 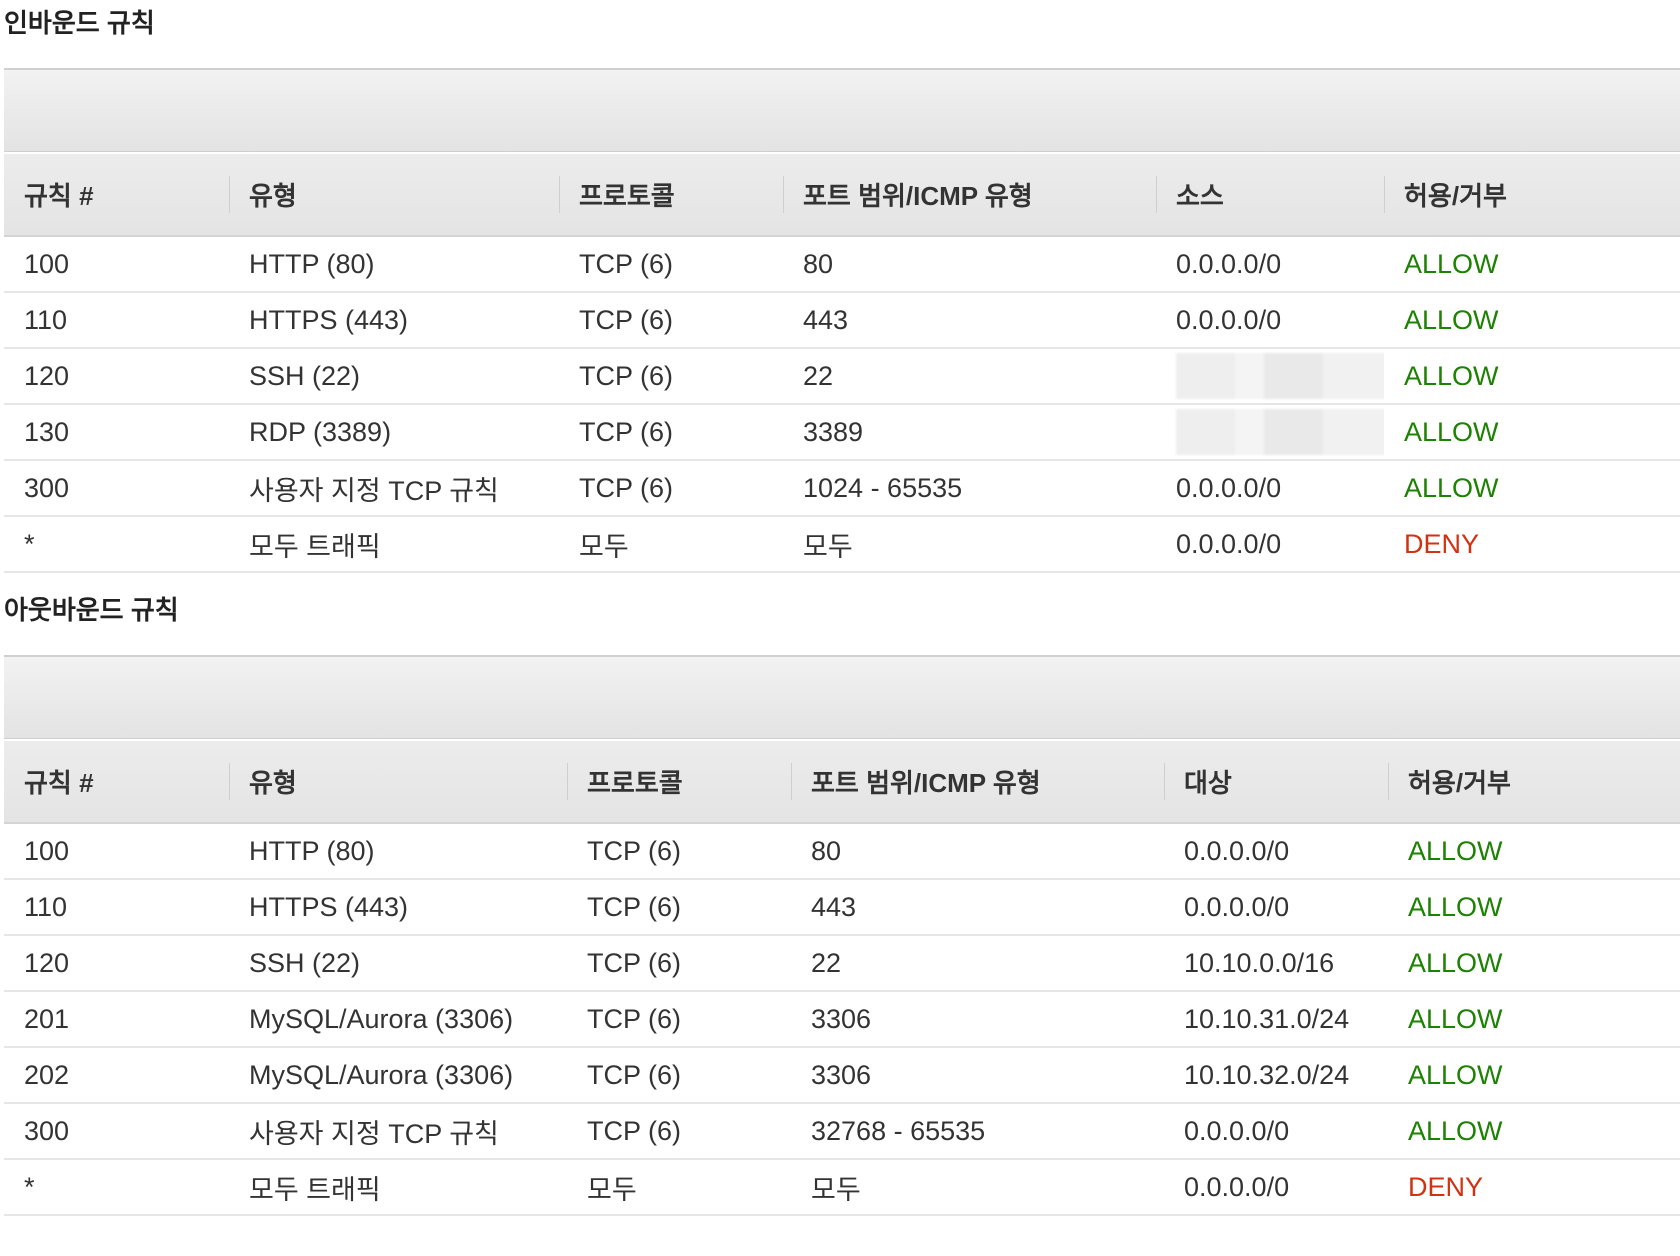 What do you see at coordinates (1280, 432) in the screenshot?
I see `redacted-address` at bounding box center [1280, 432].